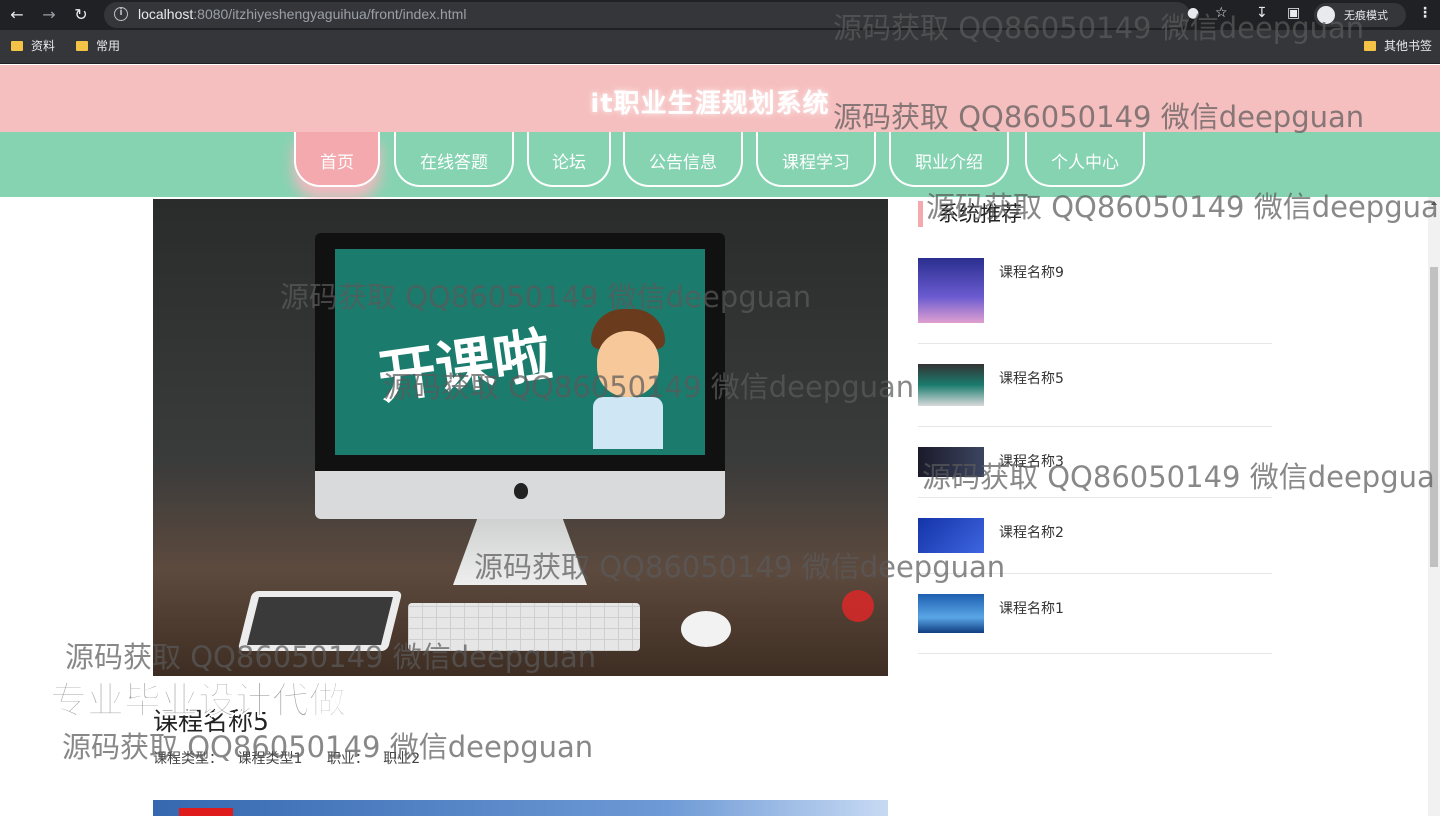 The height and width of the screenshot is (816, 1440). What do you see at coordinates (188, 759) in the screenshot?
I see `course-type-label: 课程类型：` at bounding box center [188, 759].